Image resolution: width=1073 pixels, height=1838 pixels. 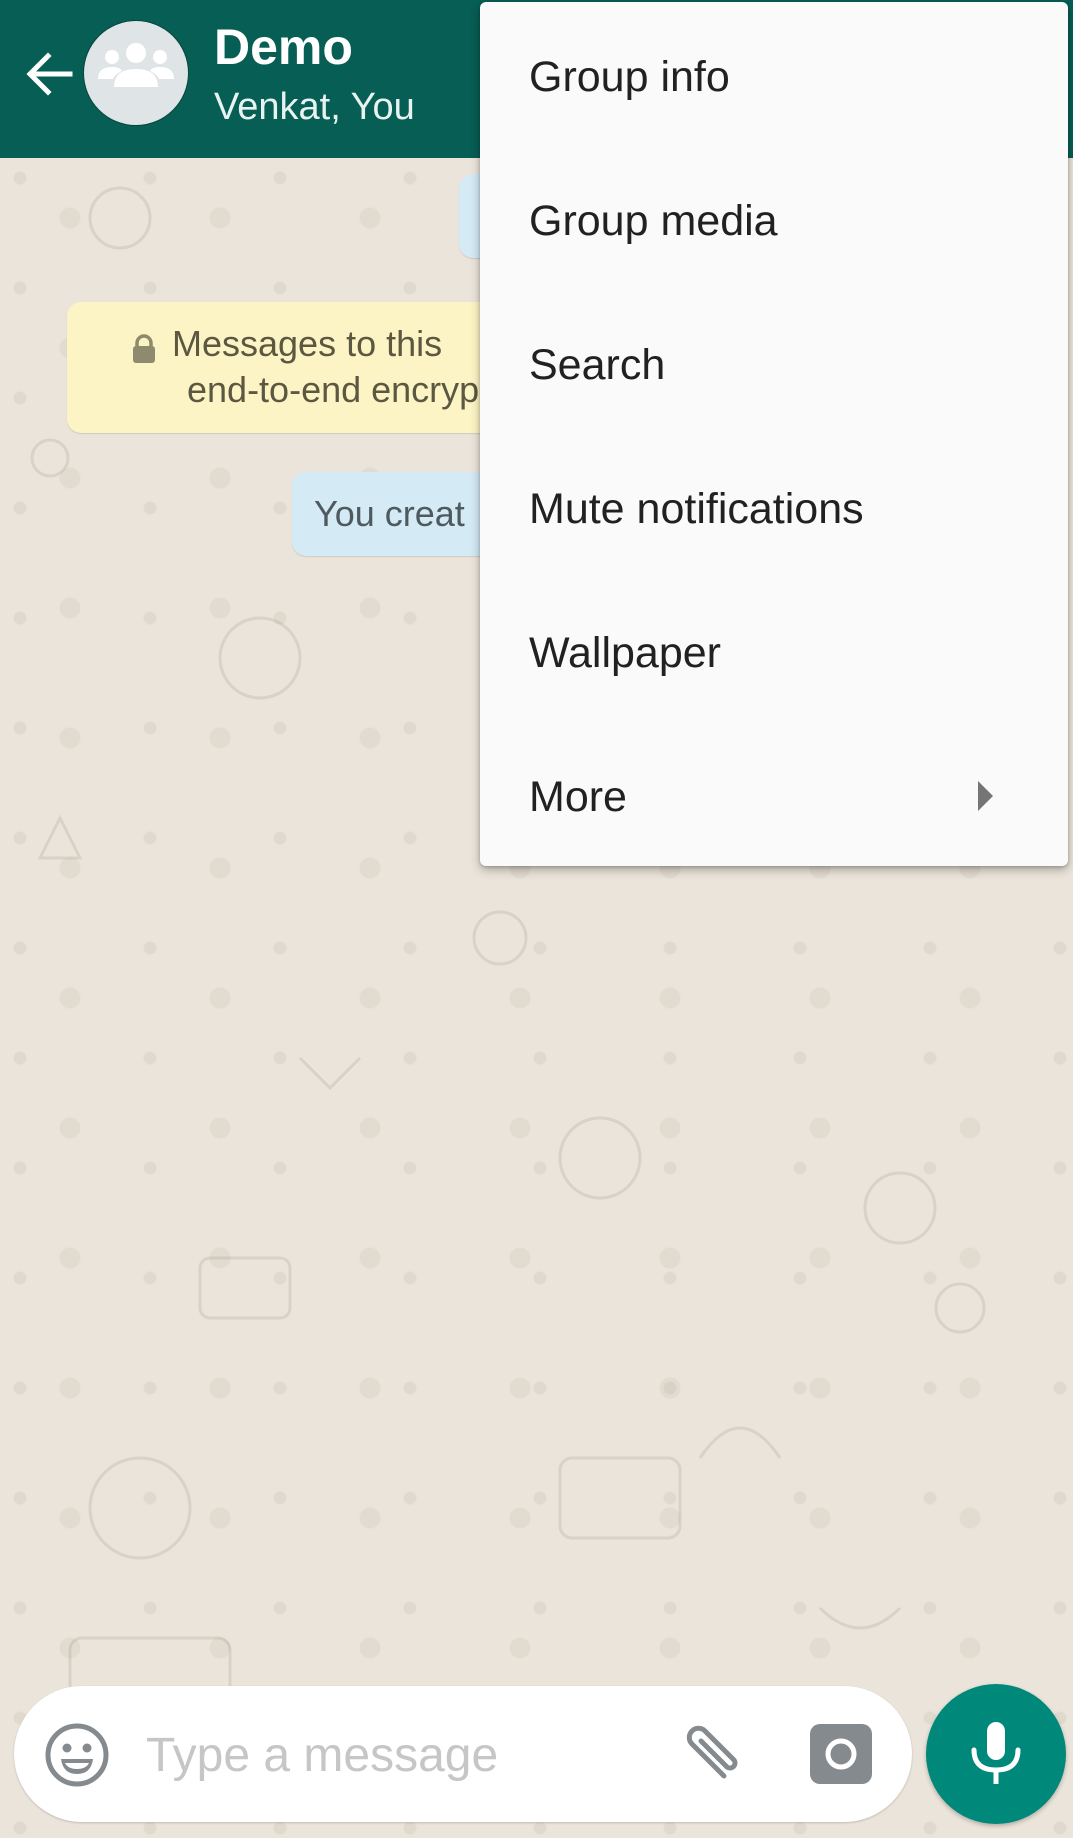 I want to click on camera-button, so click(x=841, y=1754).